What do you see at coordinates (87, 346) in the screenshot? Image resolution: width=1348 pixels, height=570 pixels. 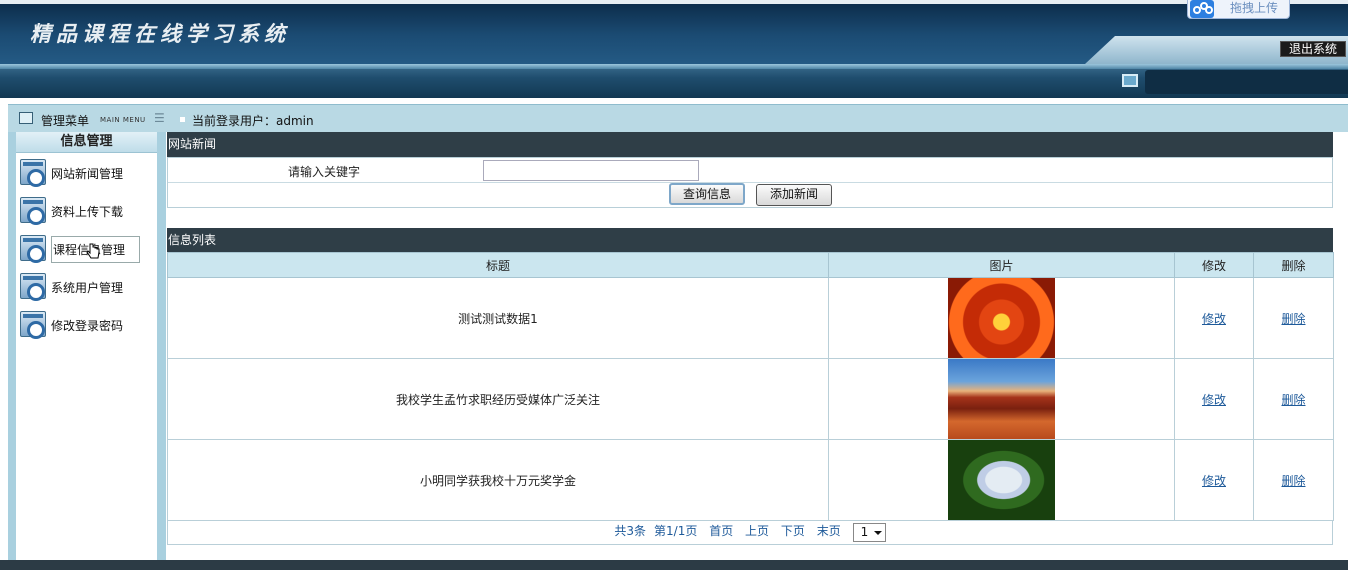 I see `sidebar: 信息管理 网站新闻管理 资料上传下载 课程信息管理 系统用户管理 修改登录密码` at bounding box center [87, 346].